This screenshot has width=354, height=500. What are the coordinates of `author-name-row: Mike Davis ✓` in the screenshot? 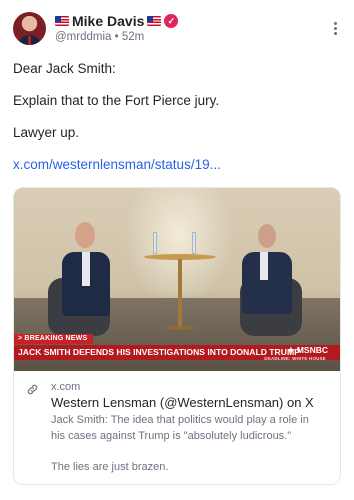 It's located at (117, 21).